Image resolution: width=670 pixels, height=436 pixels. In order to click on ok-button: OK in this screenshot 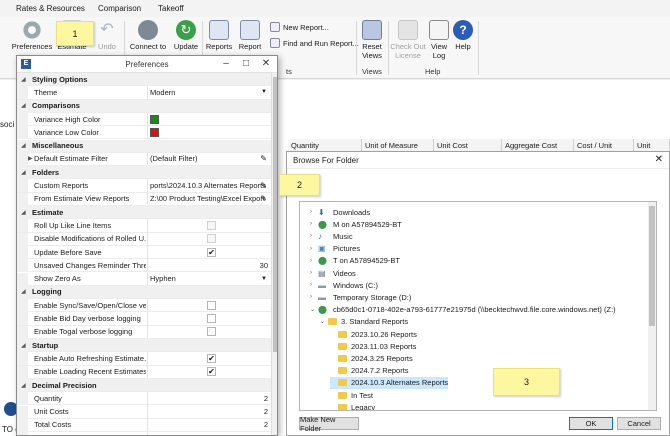, I will do `click(591, 423)`.